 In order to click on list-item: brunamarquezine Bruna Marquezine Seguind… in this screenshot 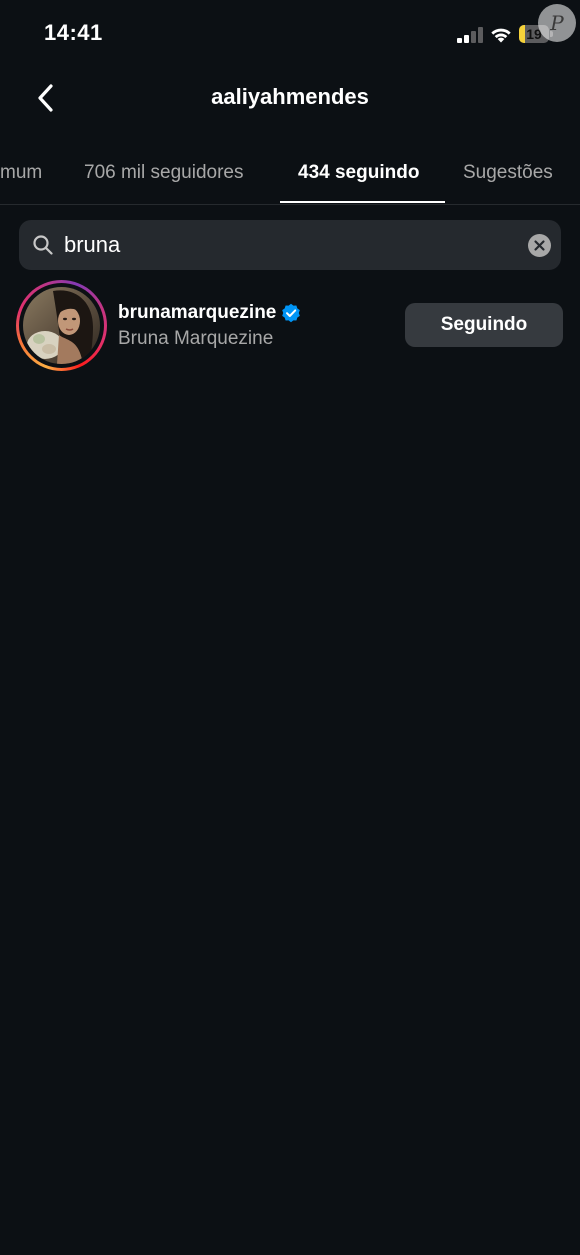, I will do `click(290, 326)`.